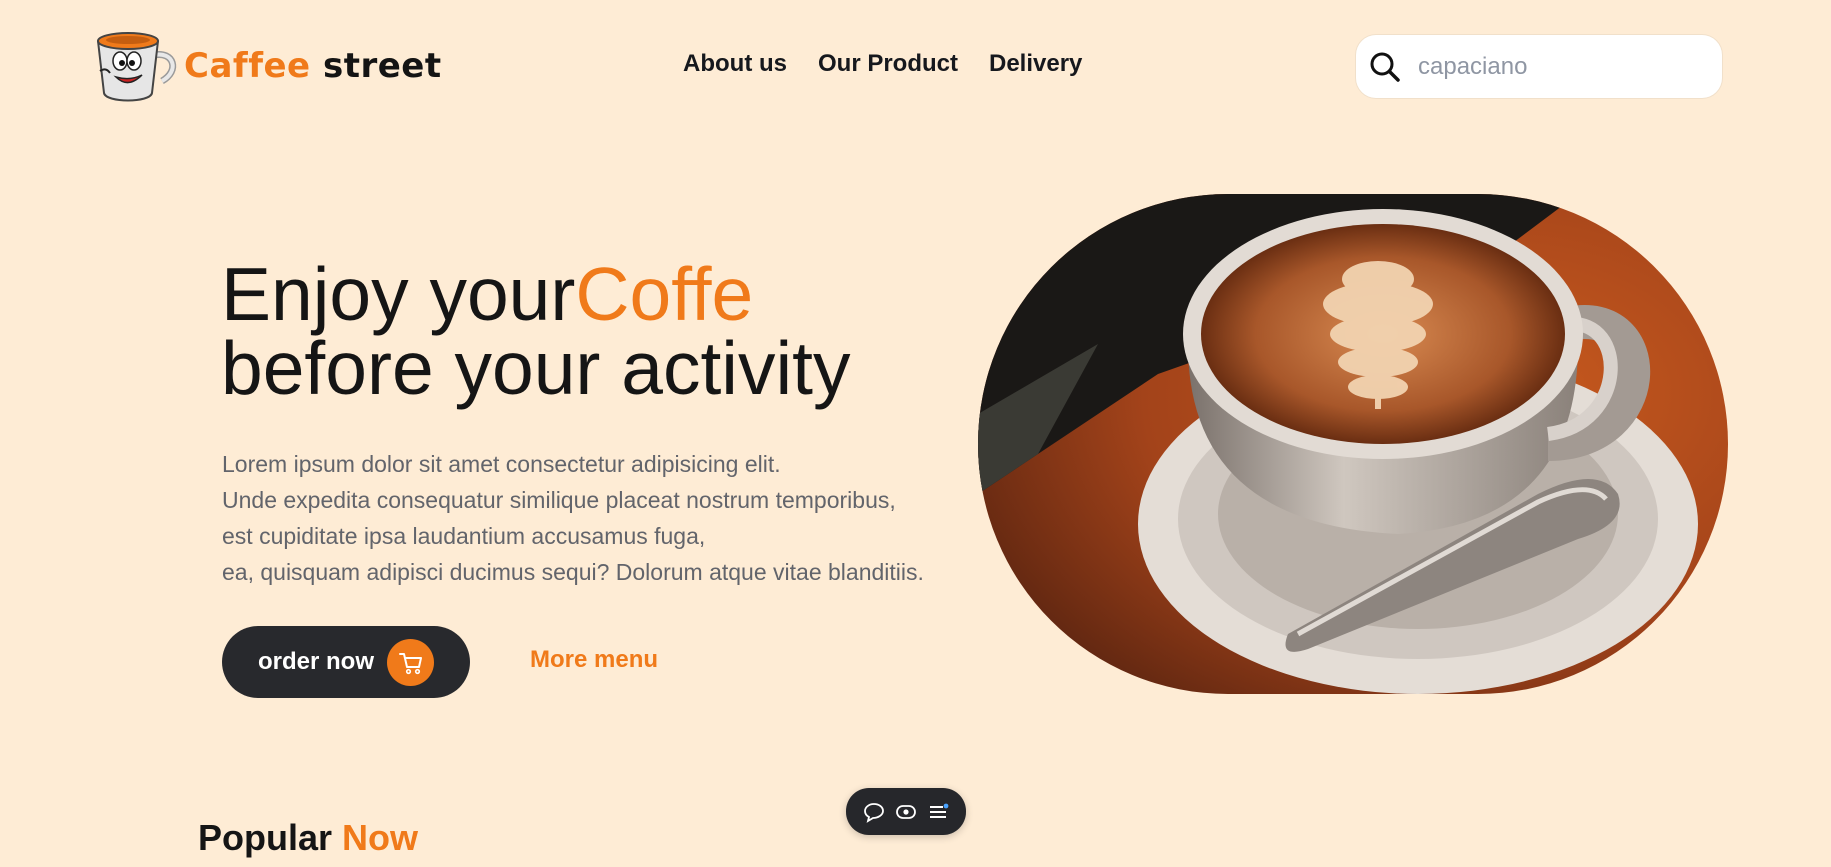  I want to click on search-icon, so click(1385, 67).